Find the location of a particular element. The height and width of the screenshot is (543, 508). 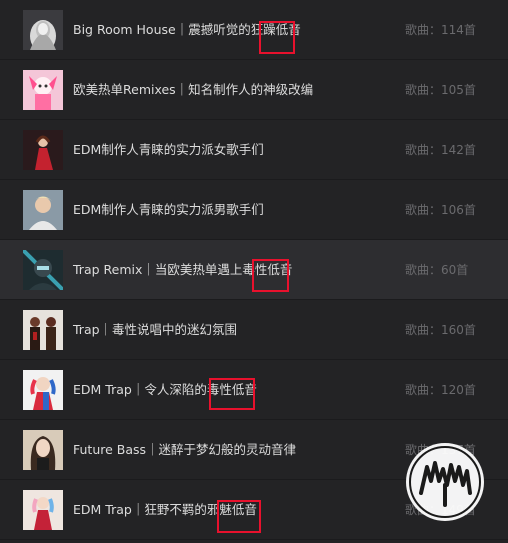

playlist-title: Trap｜毒性说唱中的迷幻氛围 is located at coordinates (155, 330).